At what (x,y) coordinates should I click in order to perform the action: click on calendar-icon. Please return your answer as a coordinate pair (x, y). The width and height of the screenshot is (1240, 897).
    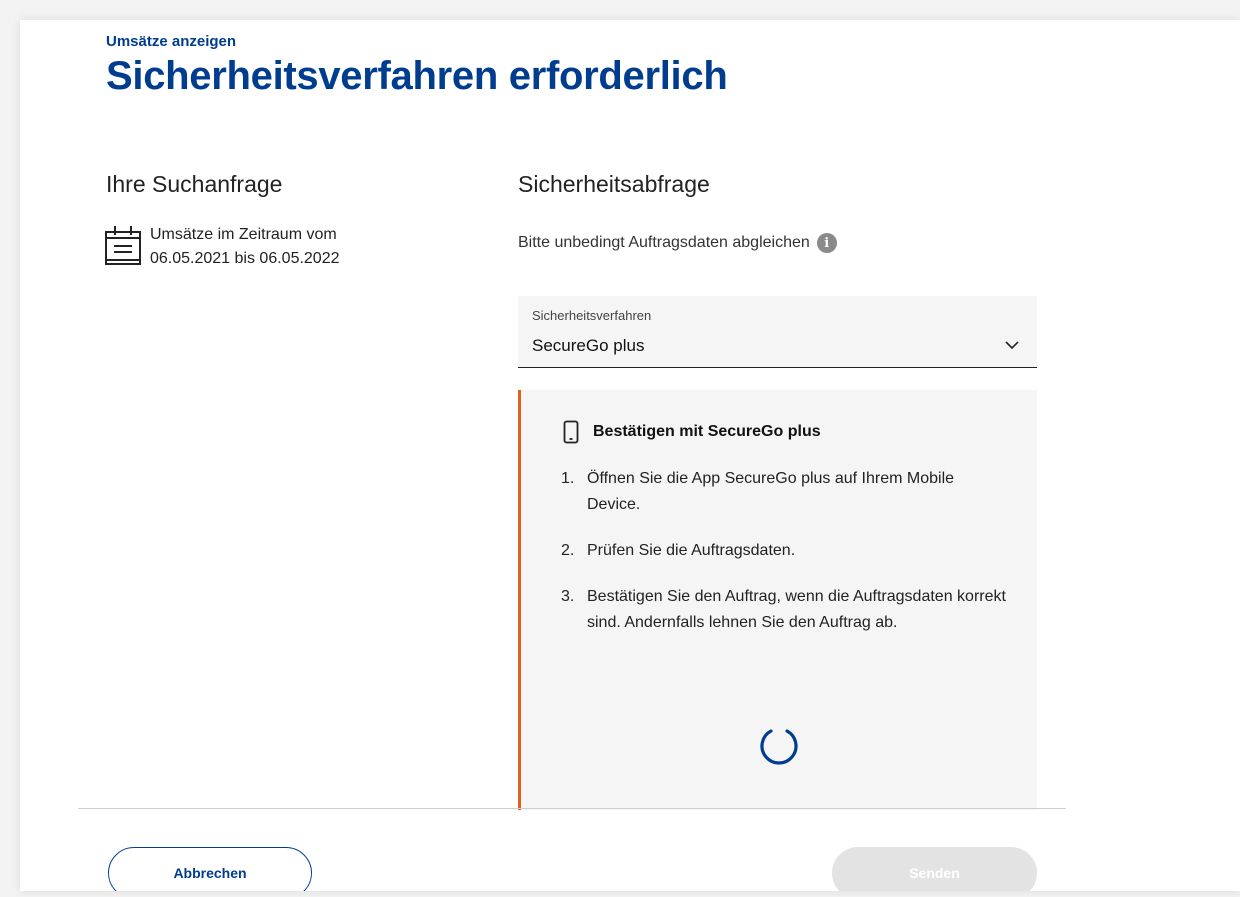
    Looking at the image, I should click on (123, 245).